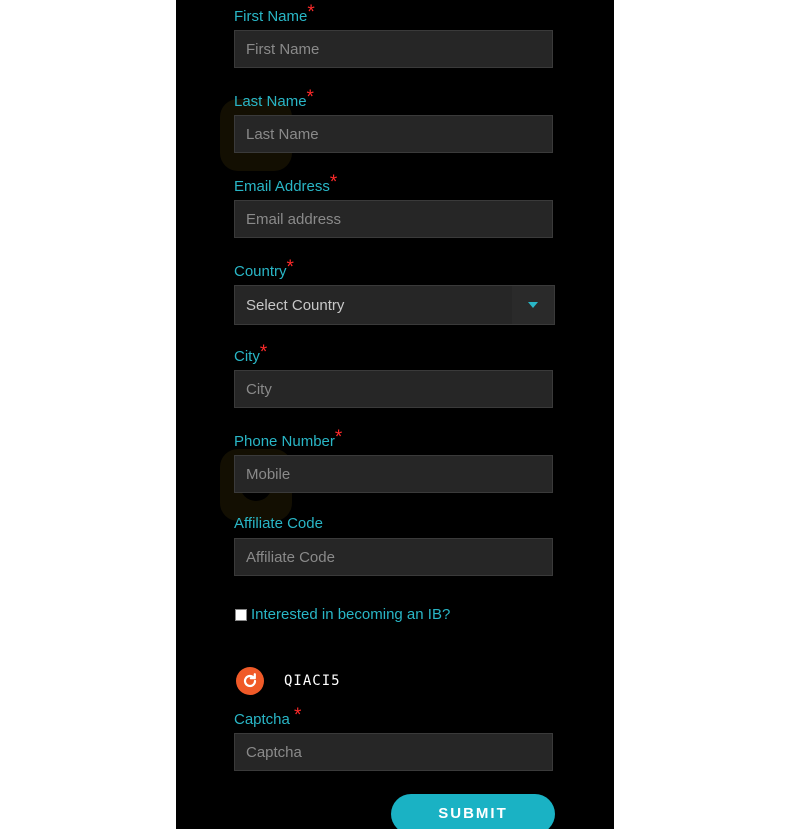  I want to click on city-label: City*, so click(251, 353).